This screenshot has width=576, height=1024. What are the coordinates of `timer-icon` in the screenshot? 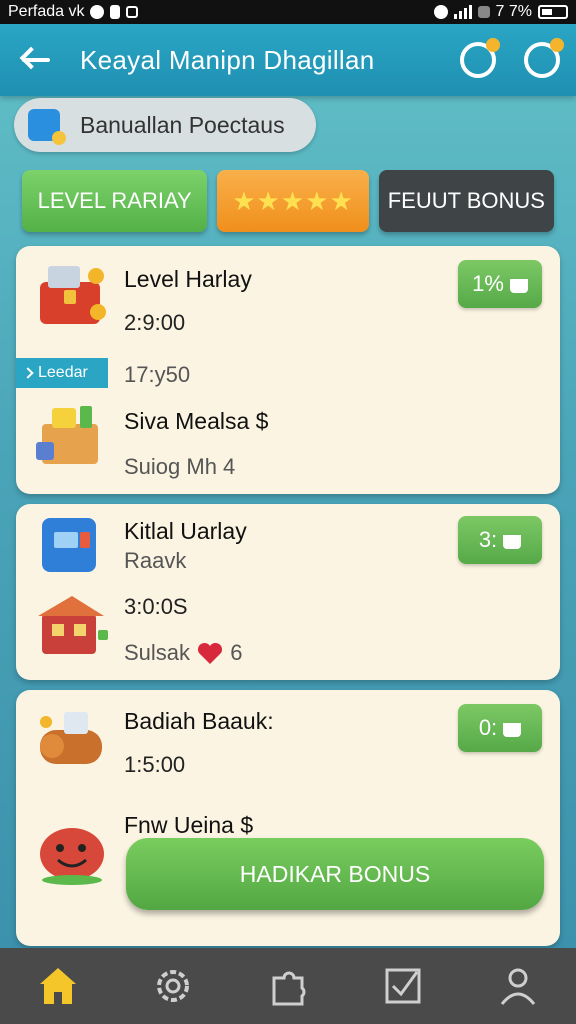 It's located at (544, 58).